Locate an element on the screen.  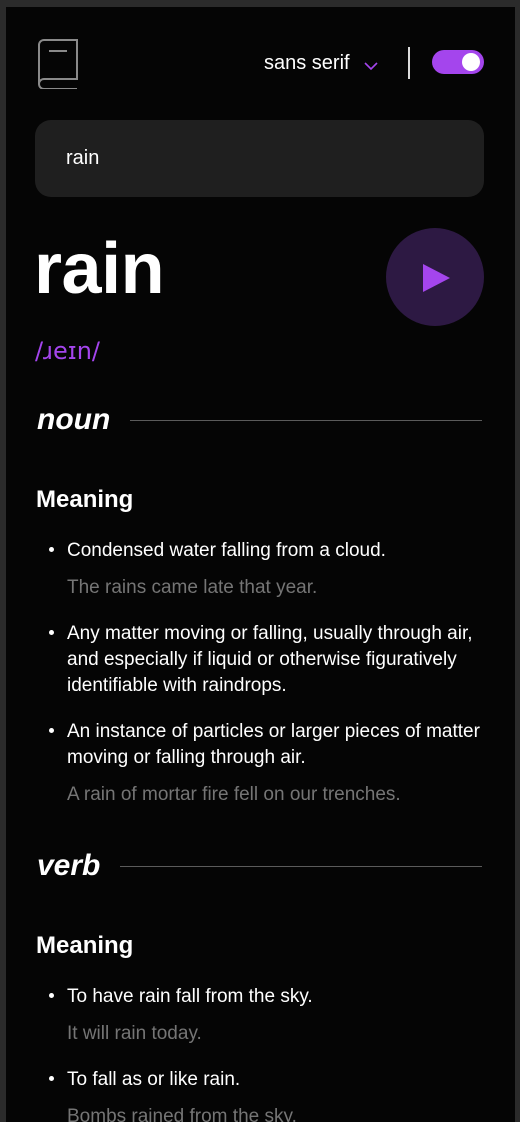
definition-example: Bombs rained from the sky. is located at coordinates (182, 1114).